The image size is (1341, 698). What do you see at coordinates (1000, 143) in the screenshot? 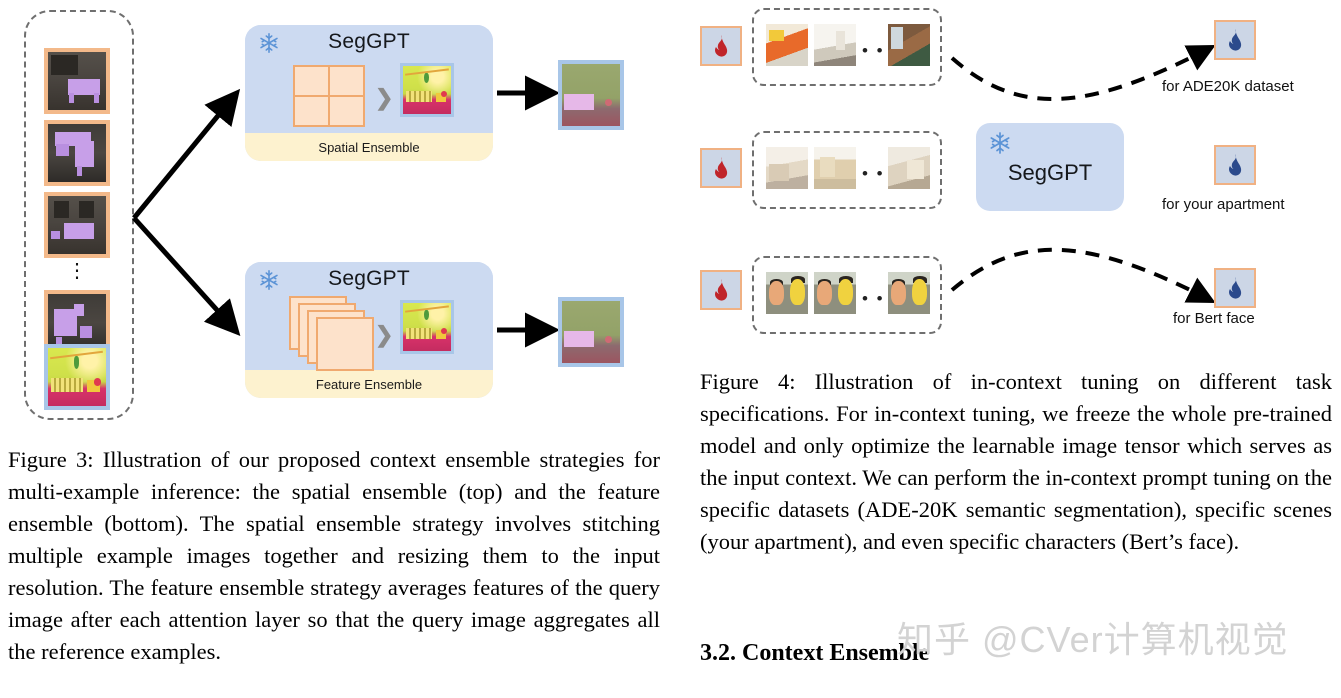
I see `snowflake-icon` at bounding box center [1000, 143].